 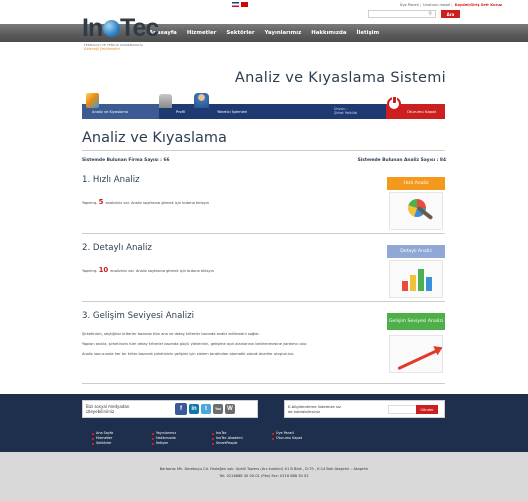 I want to click on social-icons: f in t You W, so click(x=205, y=409).